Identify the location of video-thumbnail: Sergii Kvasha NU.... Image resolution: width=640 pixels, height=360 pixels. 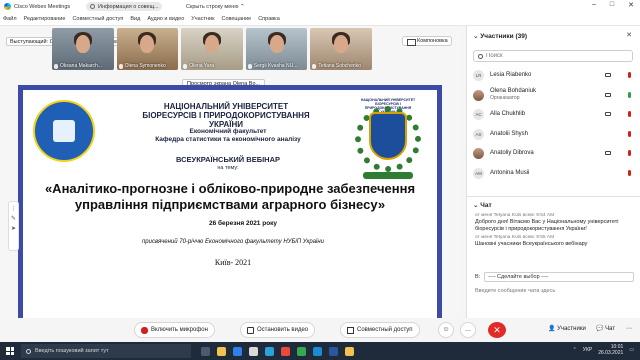
(276, 49).